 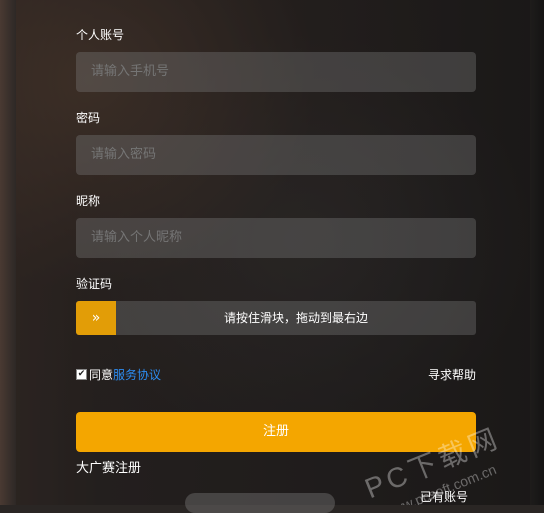 I want to click on checkmark-icon: ✔, so click(x=81, y=374).